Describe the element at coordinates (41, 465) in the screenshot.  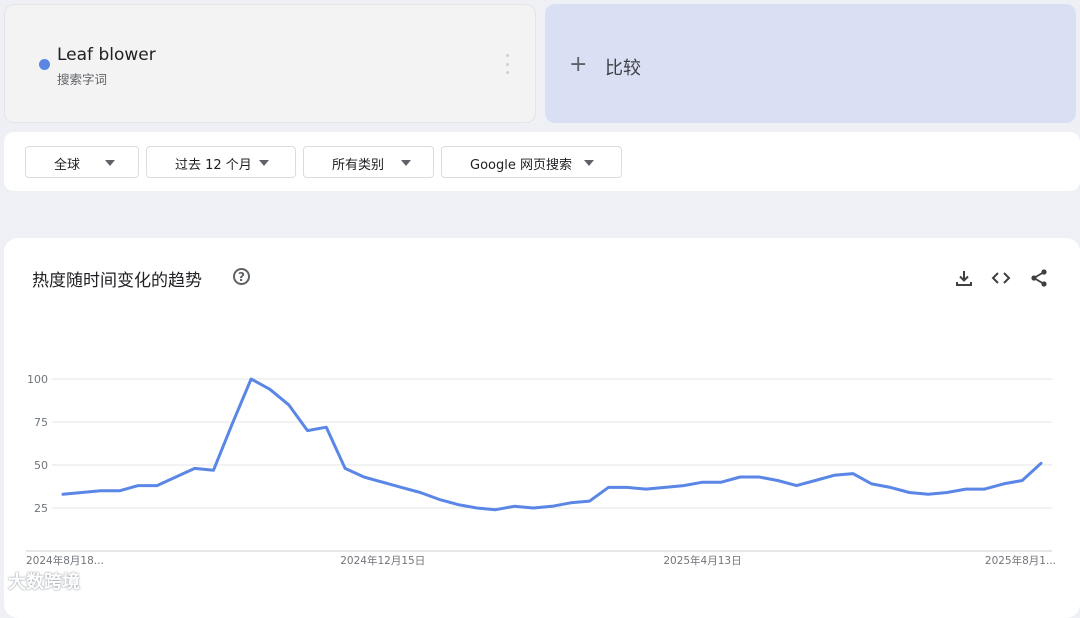
I see `y-tick-label: 50` at that location.